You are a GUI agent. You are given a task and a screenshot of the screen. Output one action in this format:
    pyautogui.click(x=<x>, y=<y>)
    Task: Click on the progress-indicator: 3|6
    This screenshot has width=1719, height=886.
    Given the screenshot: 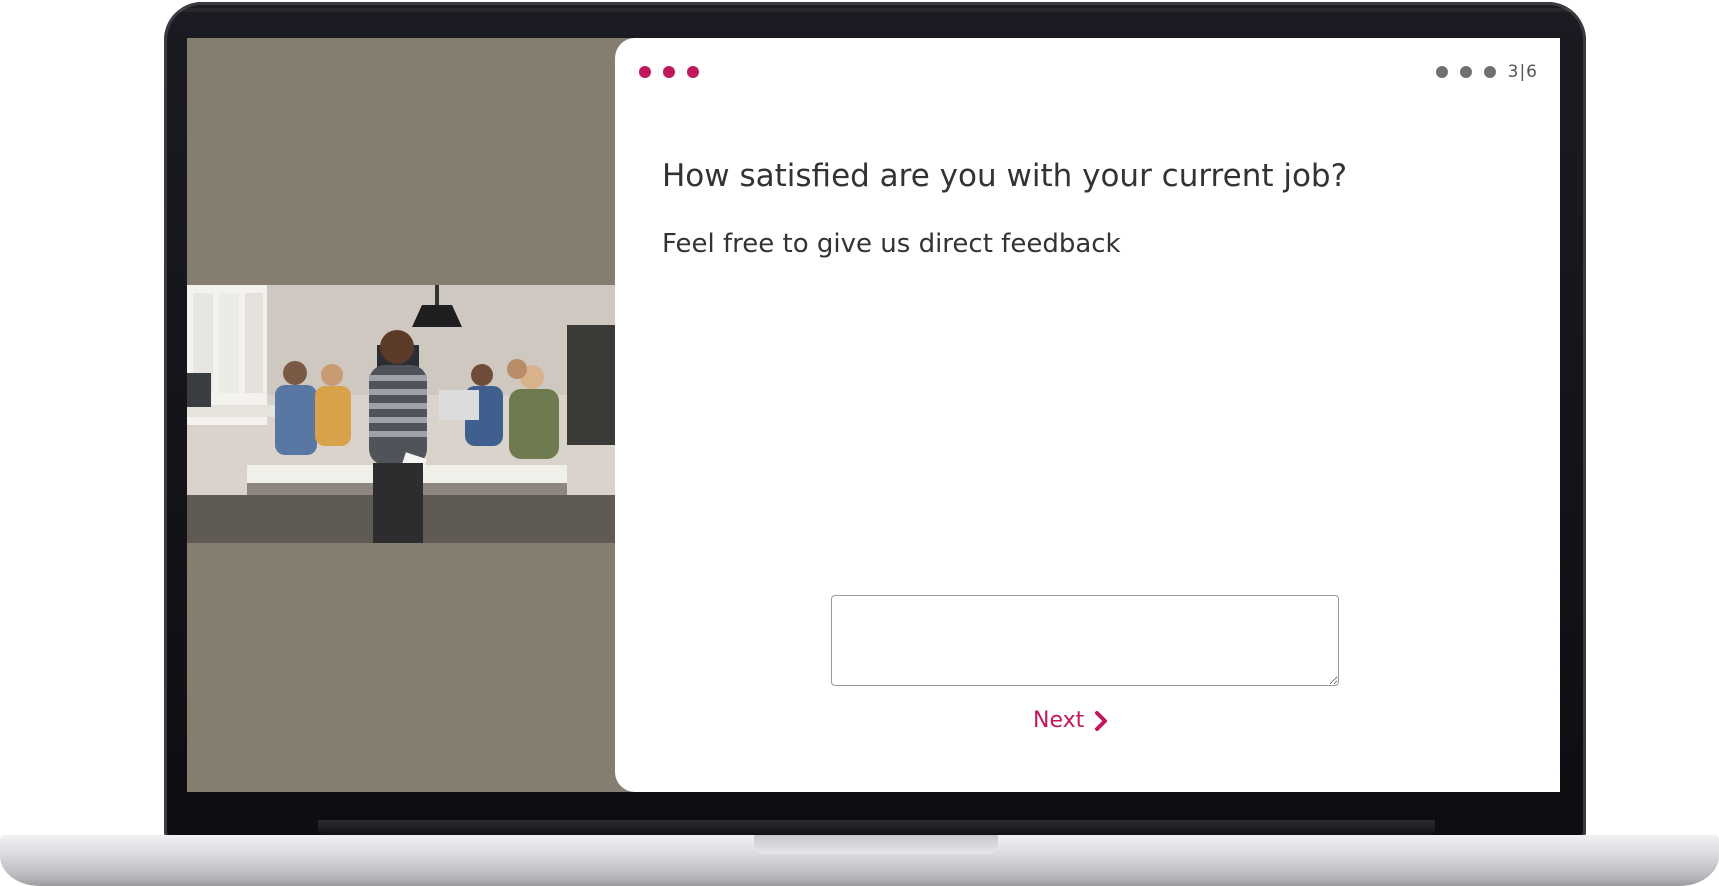 What is the action you would take?
    pyautogui.click(x=1486, y=72)
    